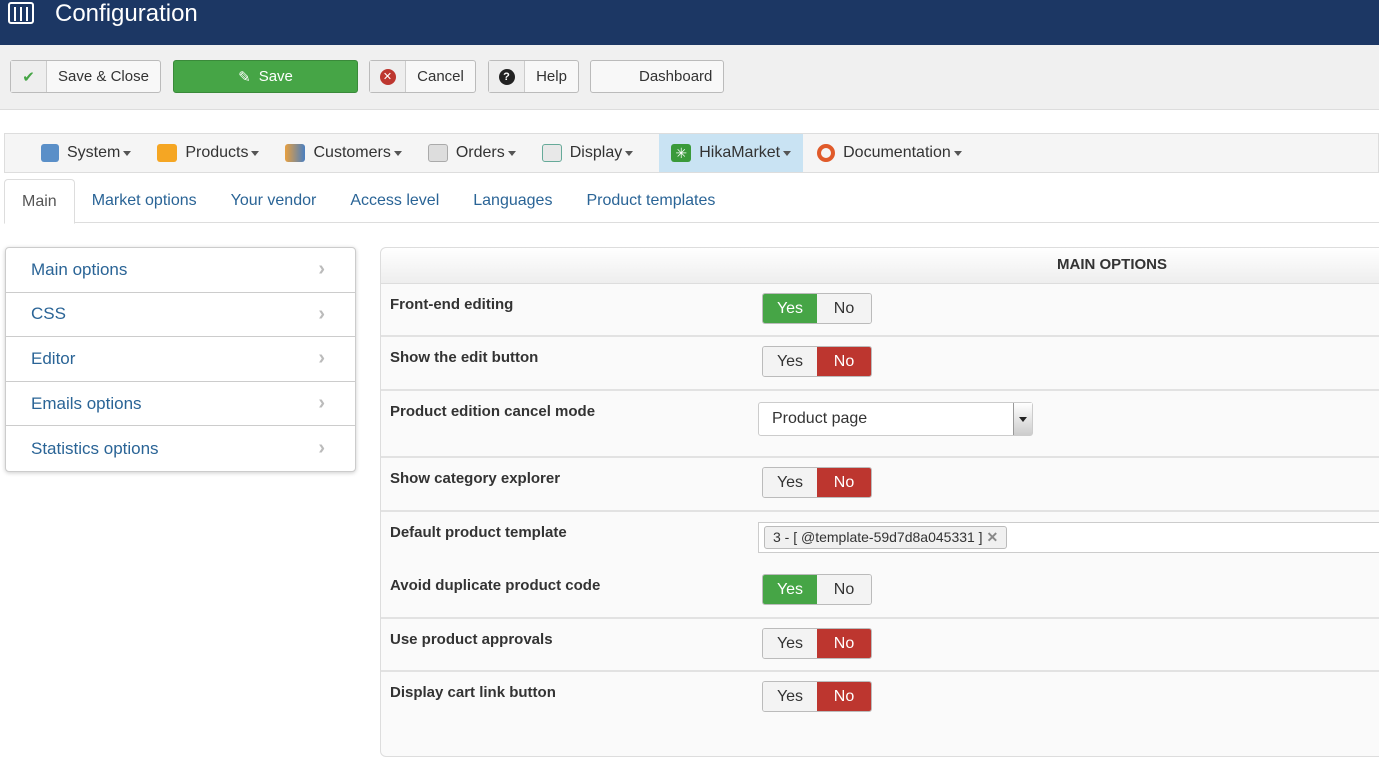 This screenshot has height=757, width=1379. I want to click on save-close-button: ✔ Save & Close, so click(85, 76).